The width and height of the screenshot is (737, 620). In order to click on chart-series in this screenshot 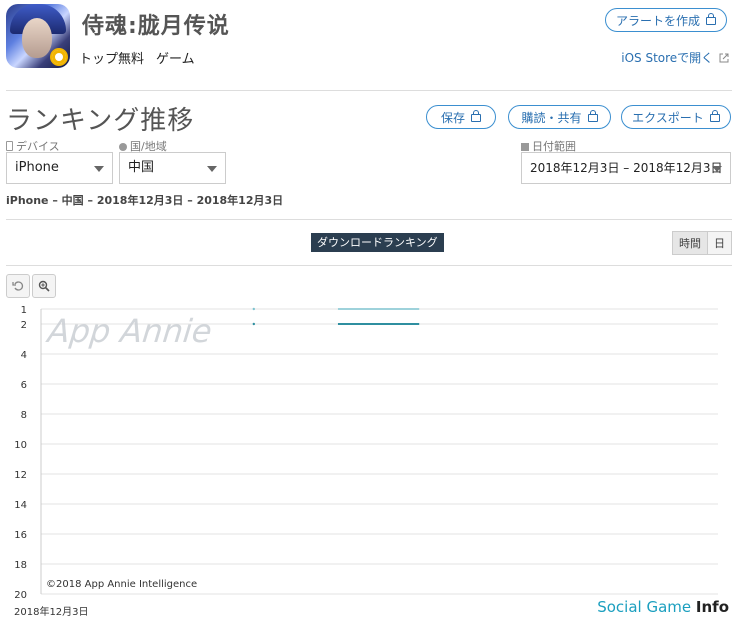, I will do `click(336, 316)`.